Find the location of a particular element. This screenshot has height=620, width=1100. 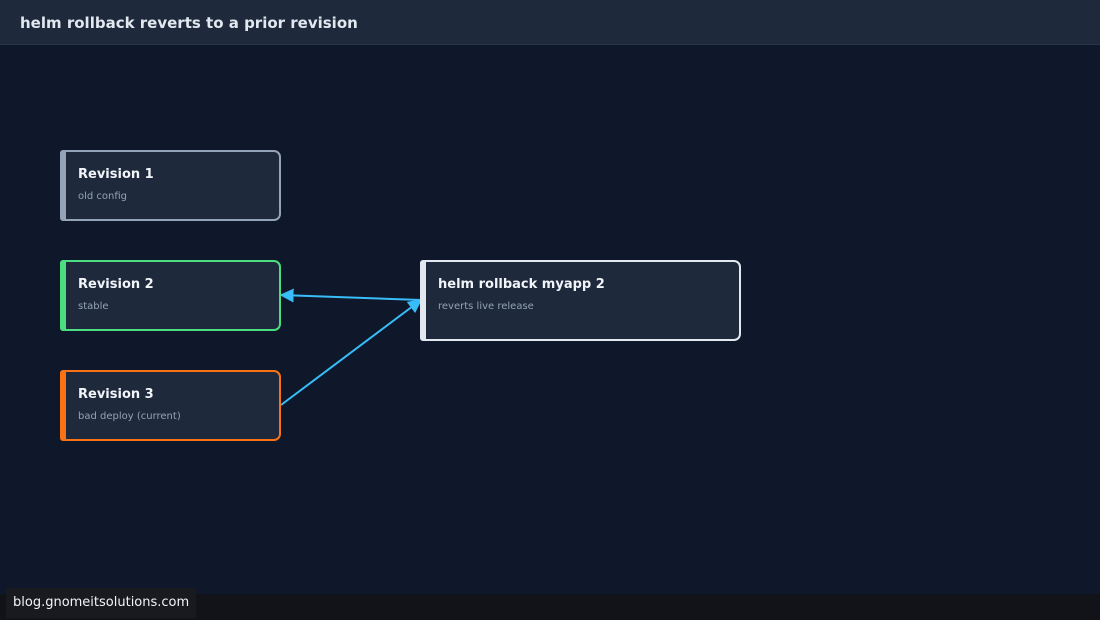

node-subtitle: old config is located at coordinates (103, 196).